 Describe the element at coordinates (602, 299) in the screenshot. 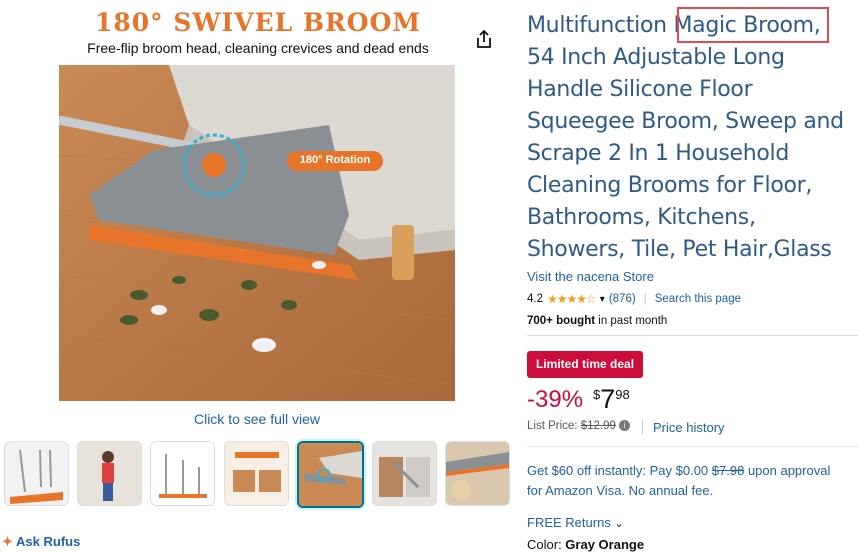

I see `chevron-down-icon: ▾` at that location.